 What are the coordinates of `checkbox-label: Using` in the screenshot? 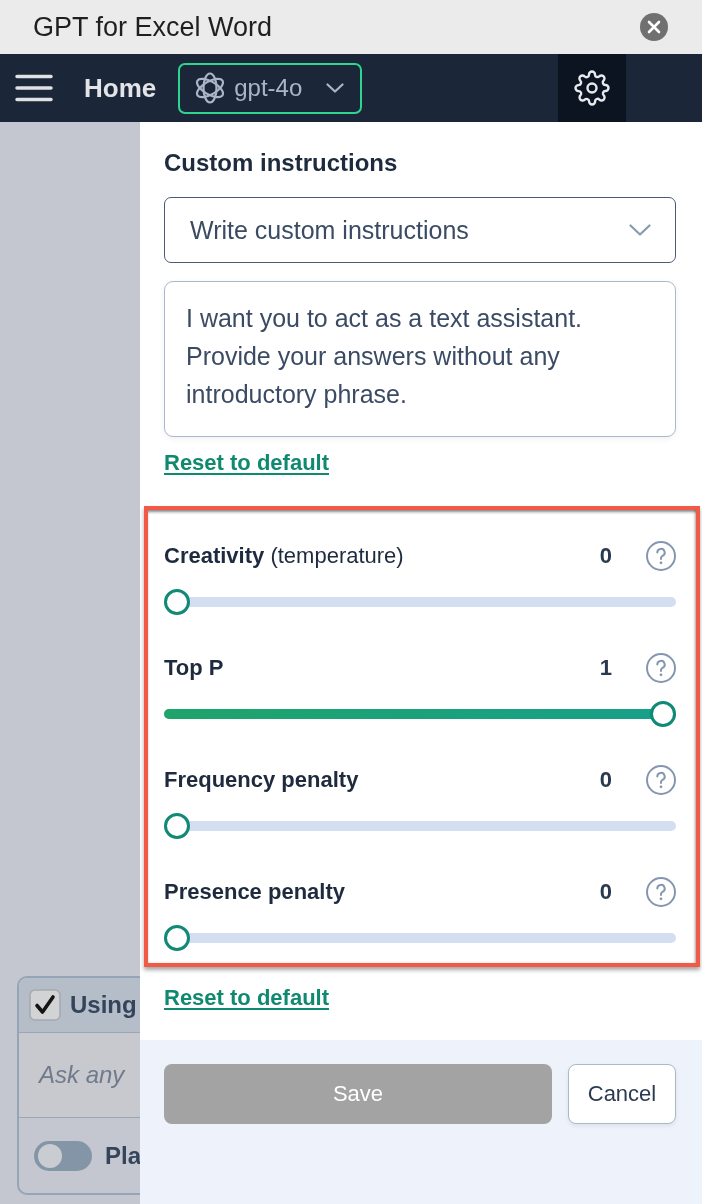 It's located at (103, 1005).